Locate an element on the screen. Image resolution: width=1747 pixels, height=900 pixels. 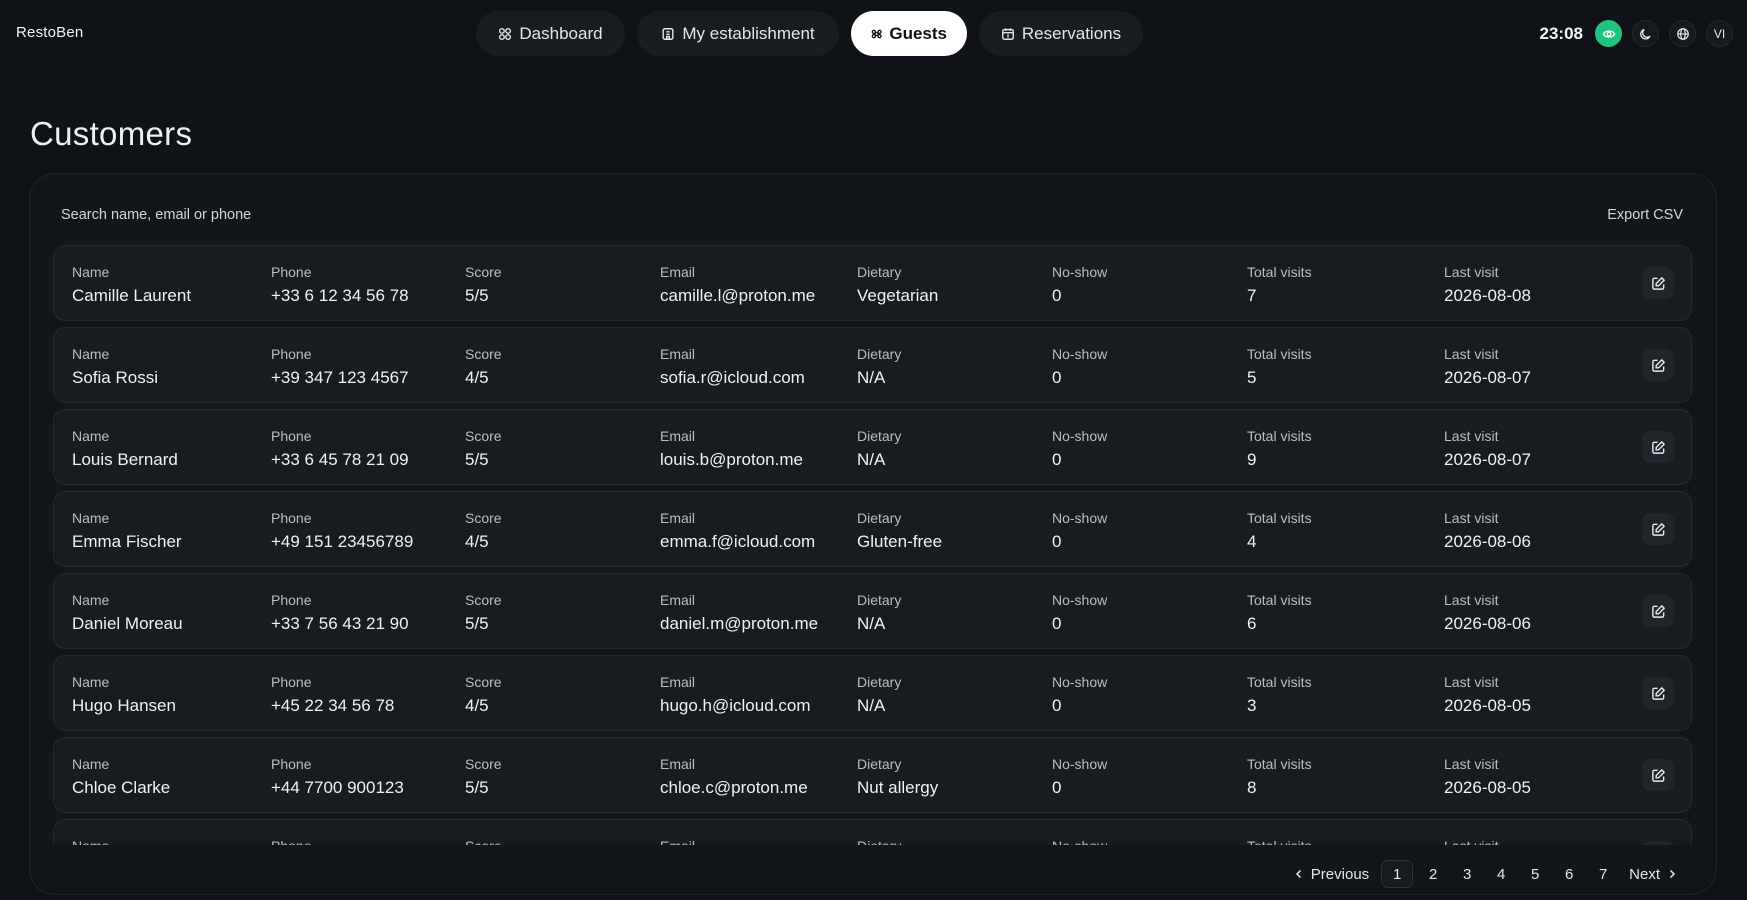
value-noshow: 0 is located at coordinates (1057, 623).